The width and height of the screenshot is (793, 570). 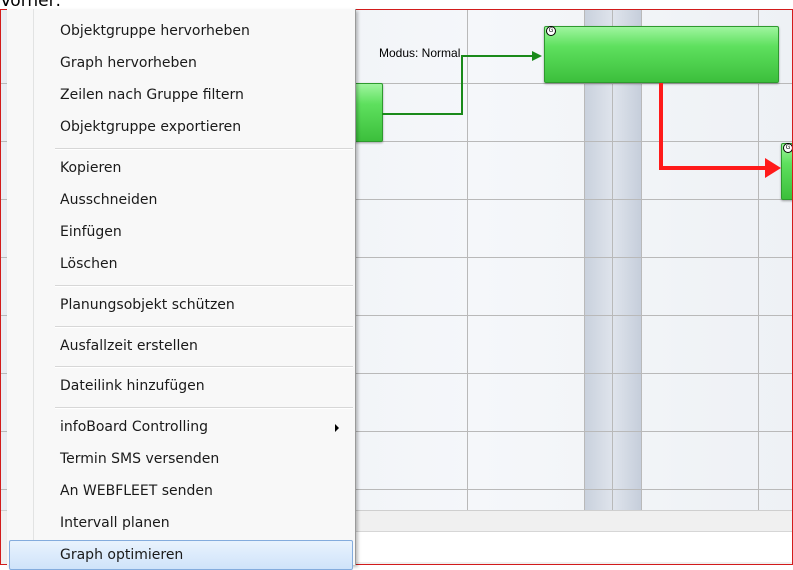 I want to click on menu-item-objektgruppe-exportieren: Objektgruppe exportieren, so click(x=181, y=128).